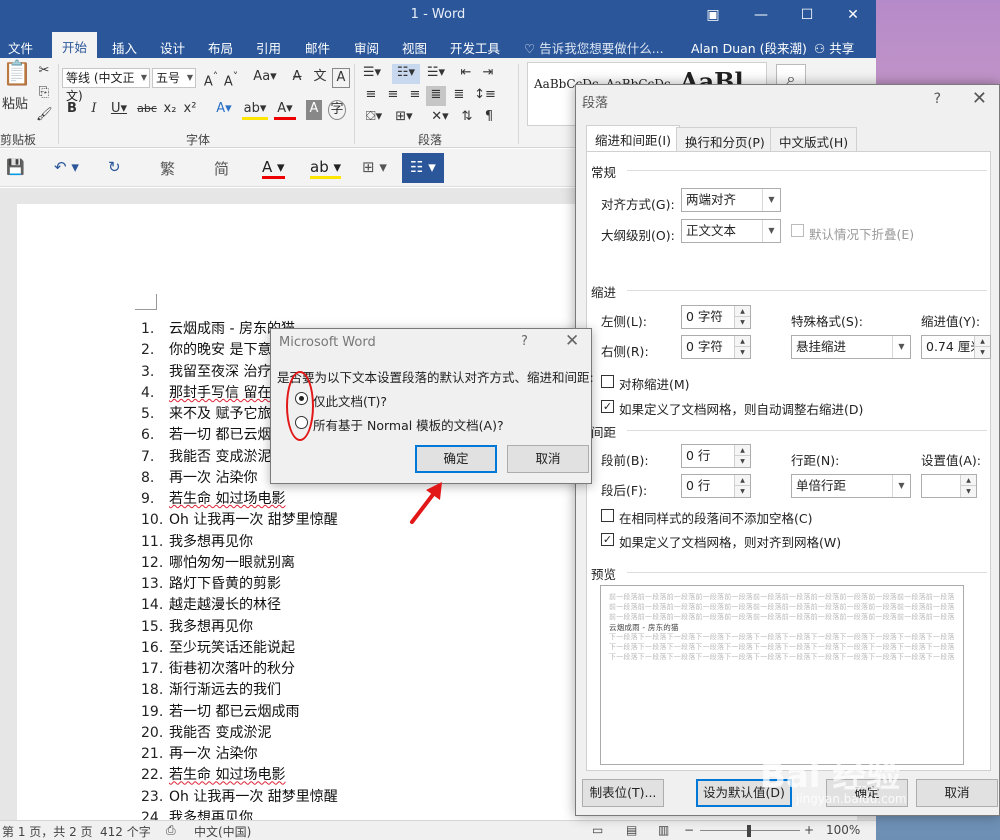  I want to click on highlight-icon: ab ▾, so click(326, 168).